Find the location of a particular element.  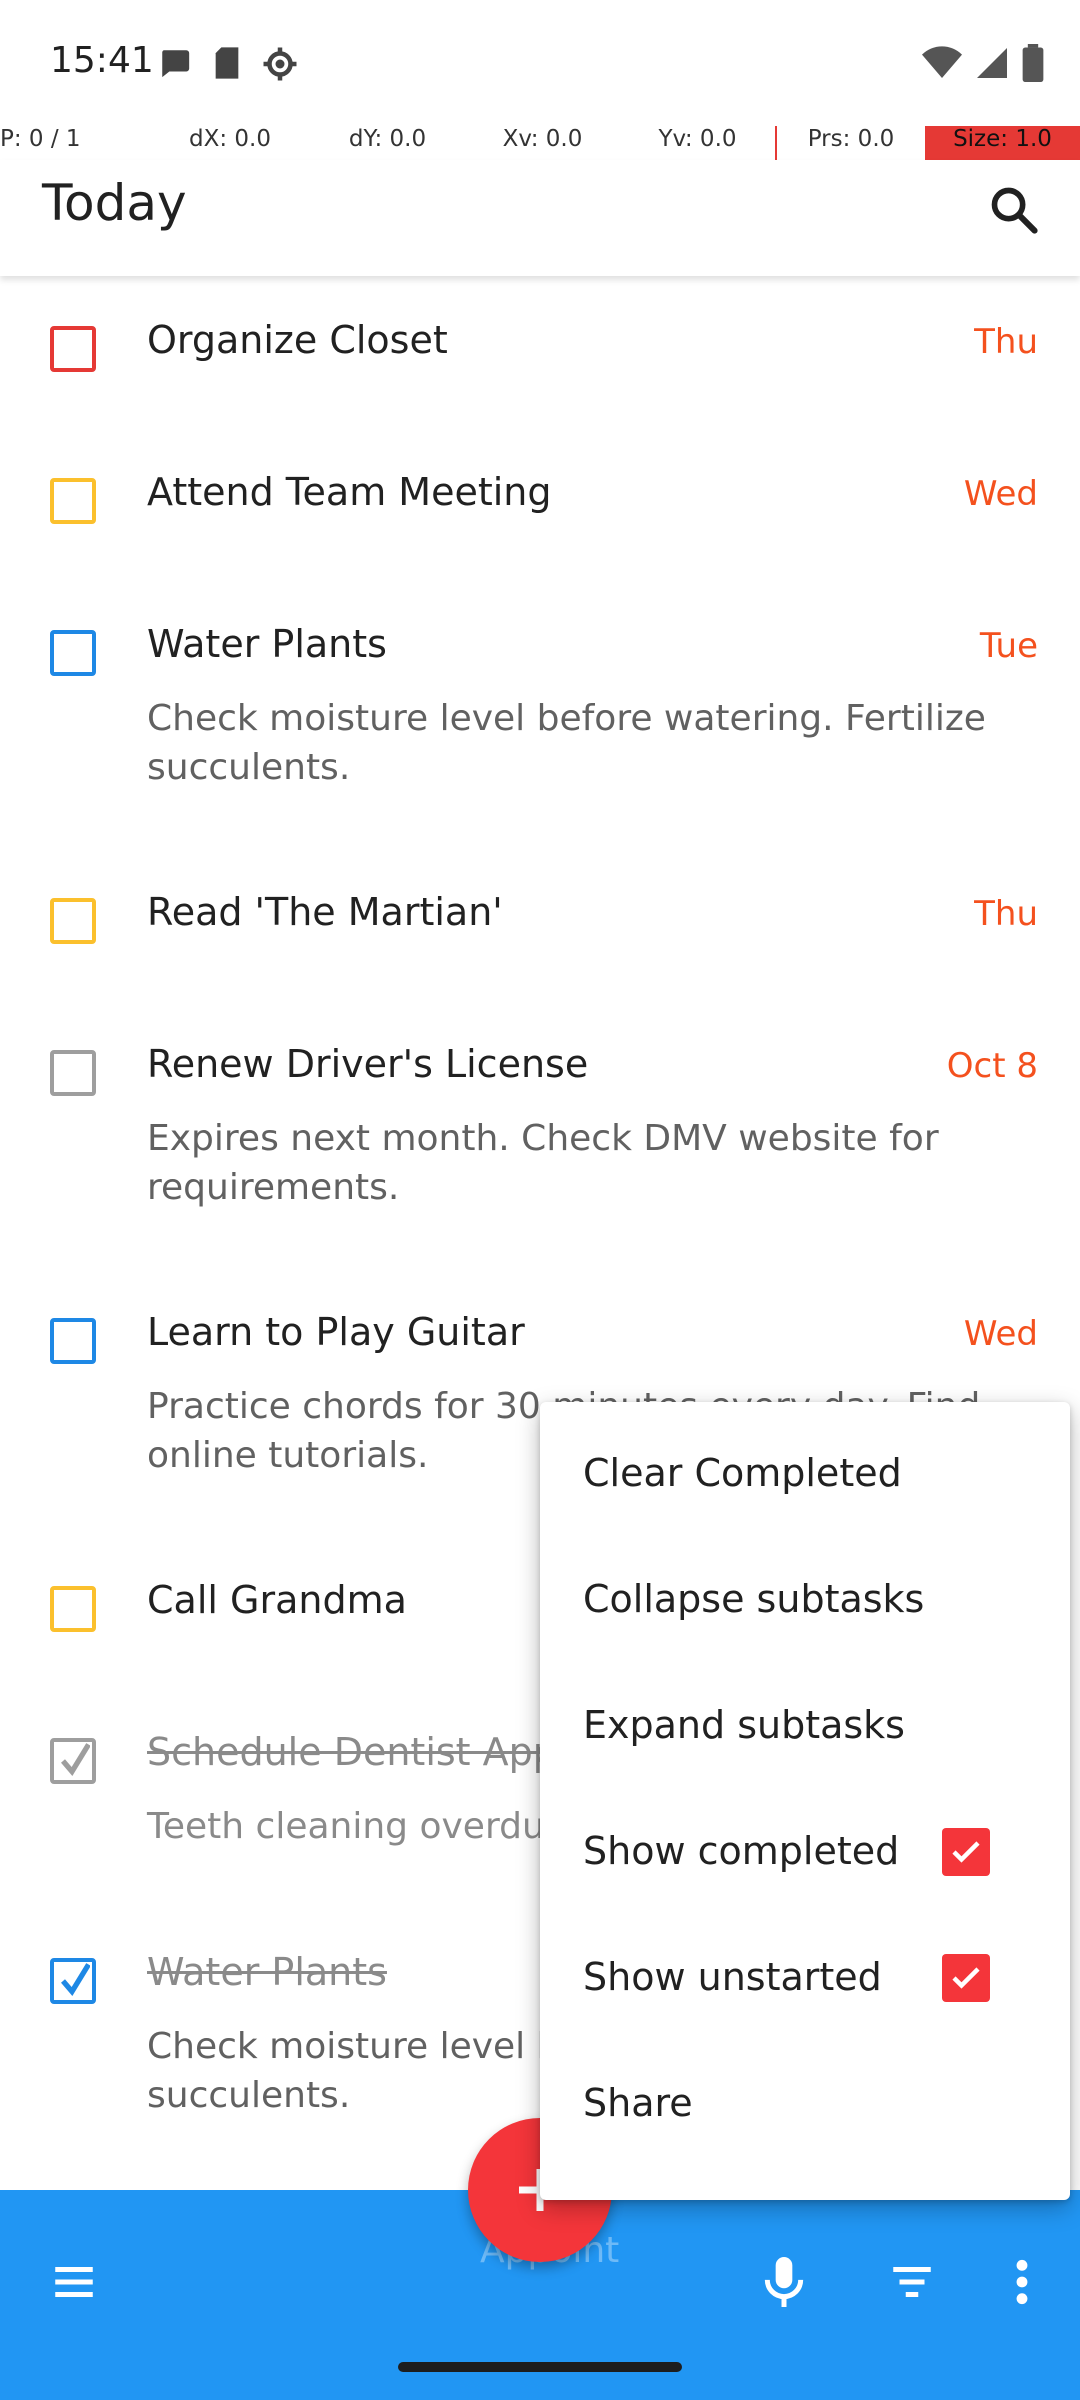

hamburger-menu-icon is located at coordinates (74, 2282).